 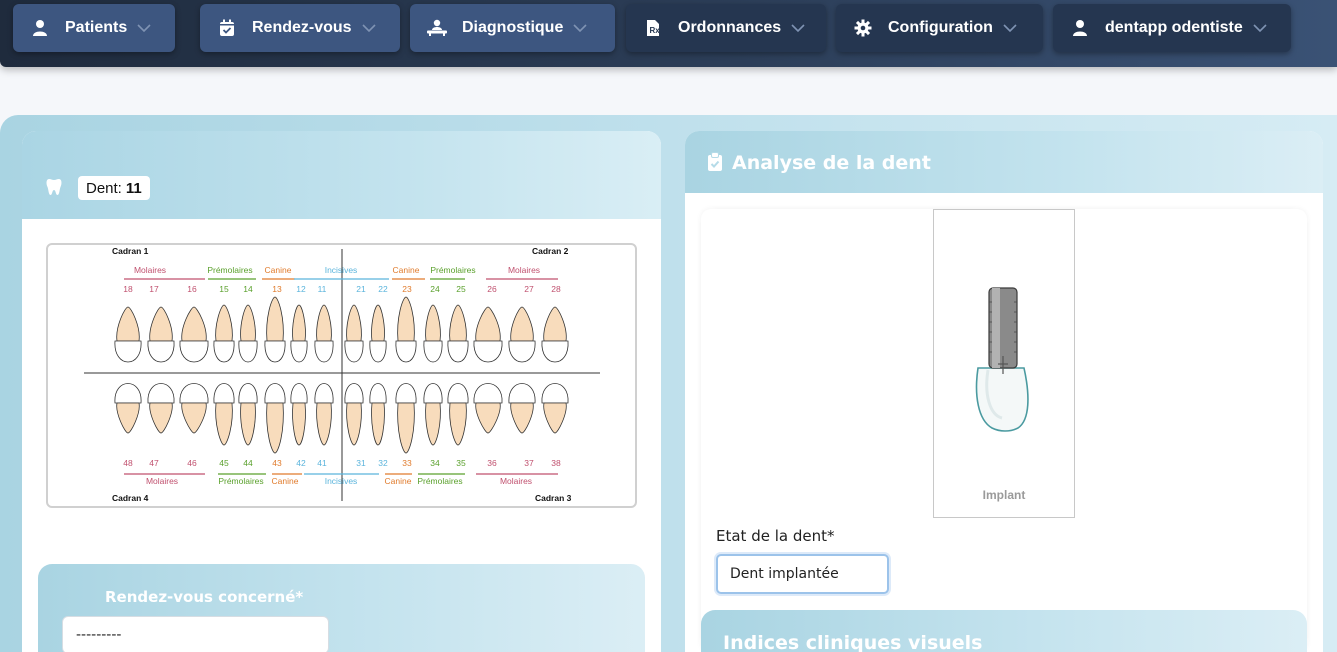 What do you see at coordinates (301, 289) in the screenshot?
I see `tooth-number-12: 12` at bounding box center [301, 289].